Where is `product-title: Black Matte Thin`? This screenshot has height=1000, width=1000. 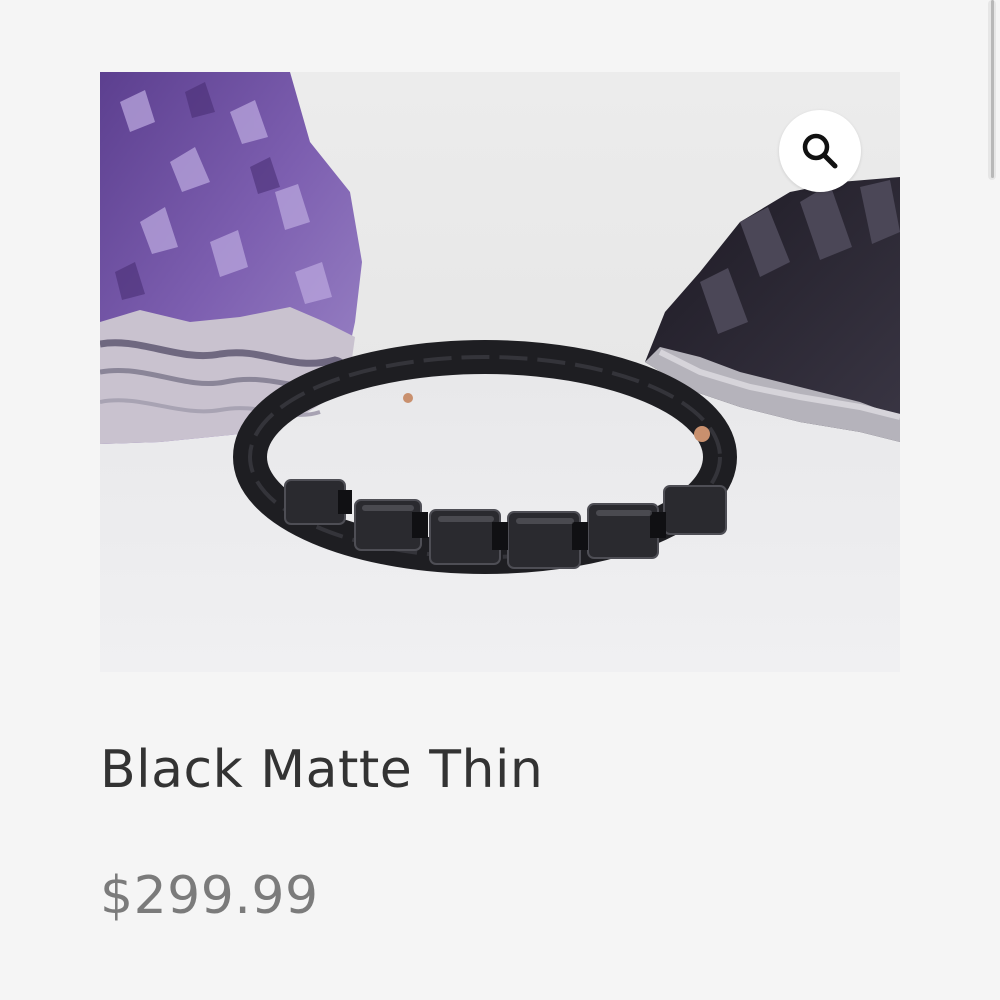
product-title: Black Matte Thin is located at coordinates (322, 770).